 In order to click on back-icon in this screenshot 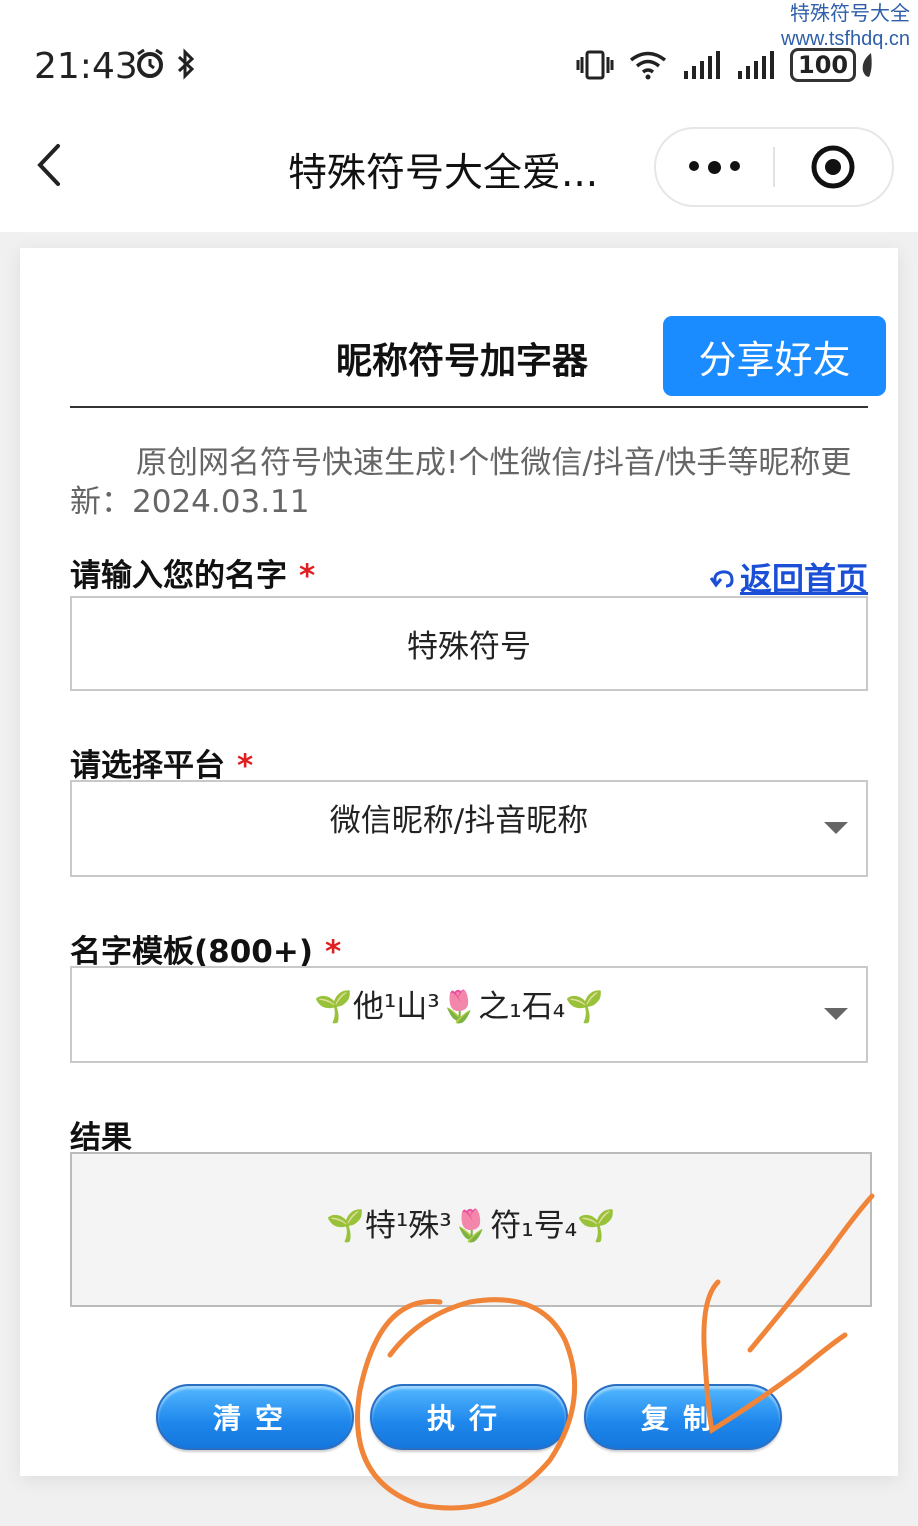, I will do `click(50, 165)`.